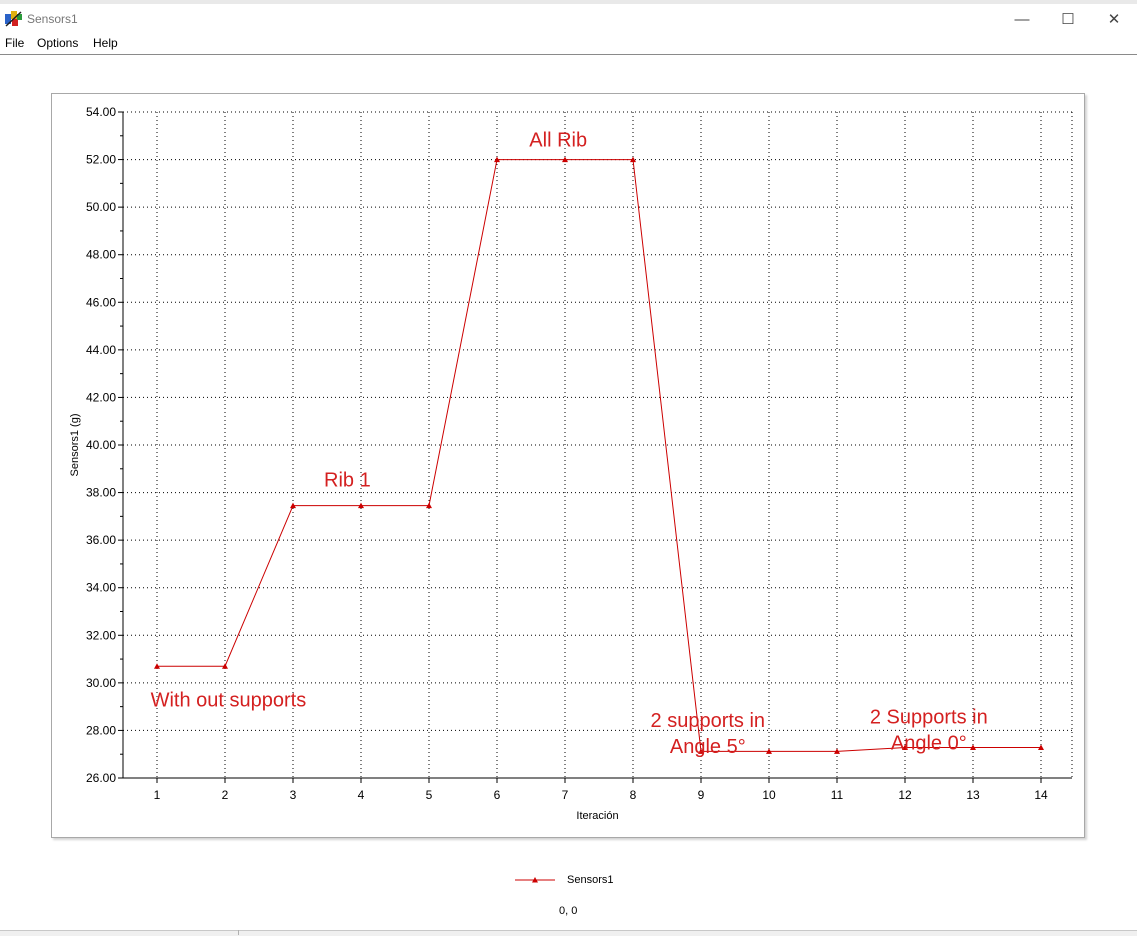 The height and width of the screenshot is (936, 1137). Describe the element at coordinates (701, 795) in the screenshot. I see `x-tick-label: 9` at that location.